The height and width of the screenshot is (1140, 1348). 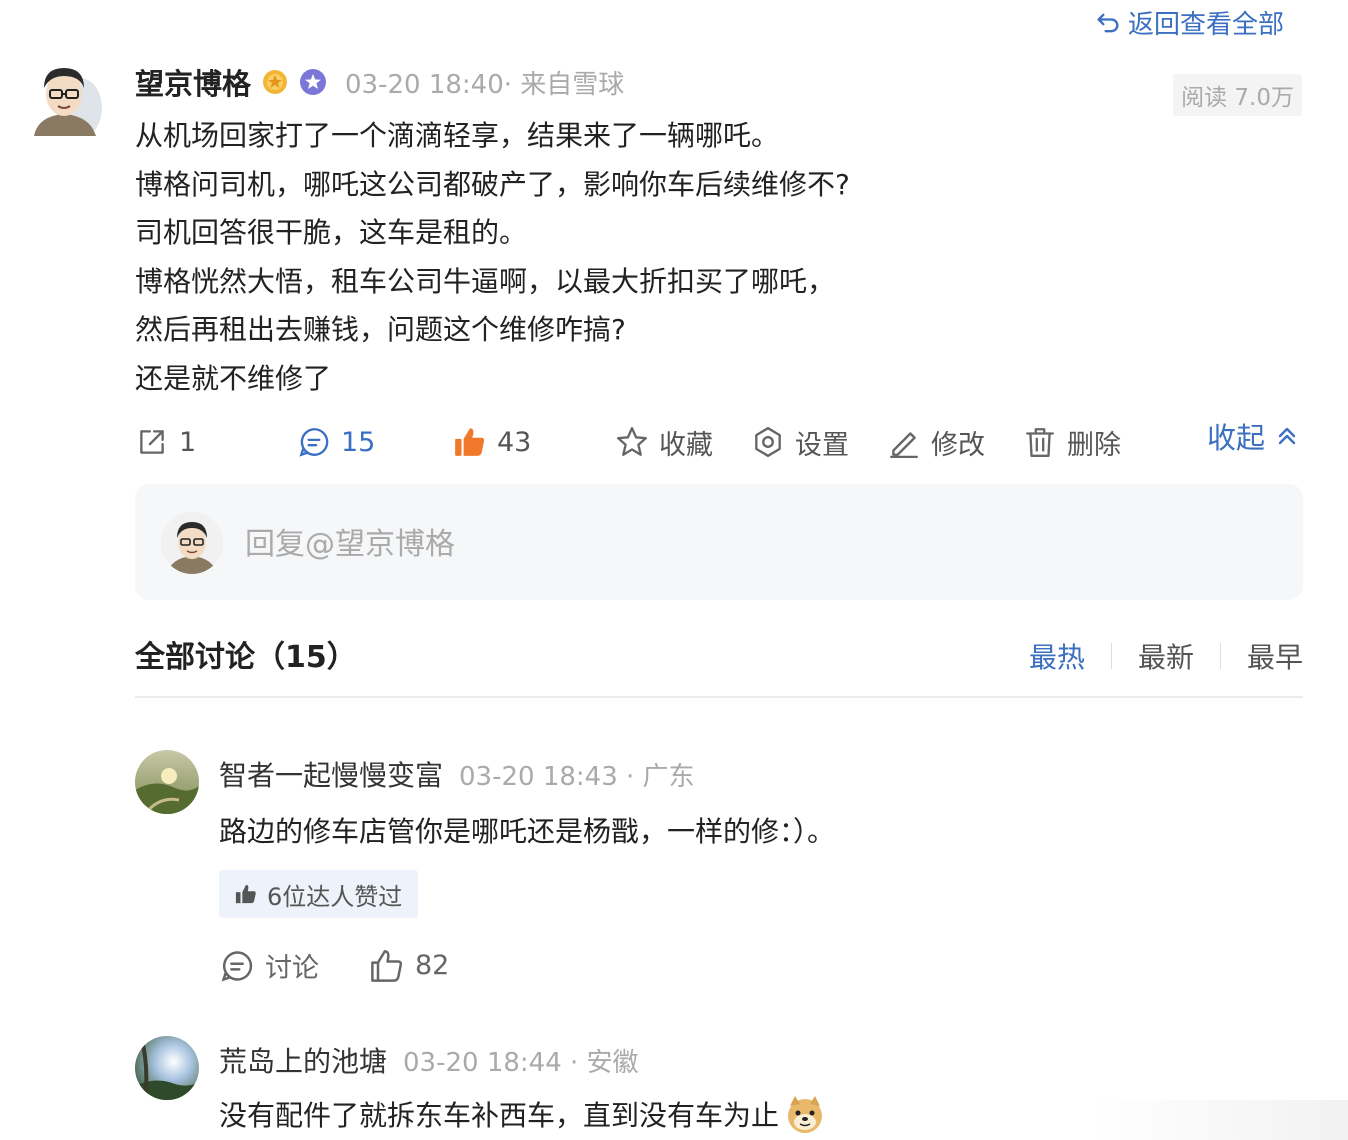 What do you see at coordinates (1237, 95) in the screenshot?
I see `read-count-badge: 阅读 7.0万` at bounding box center [1237, 95].